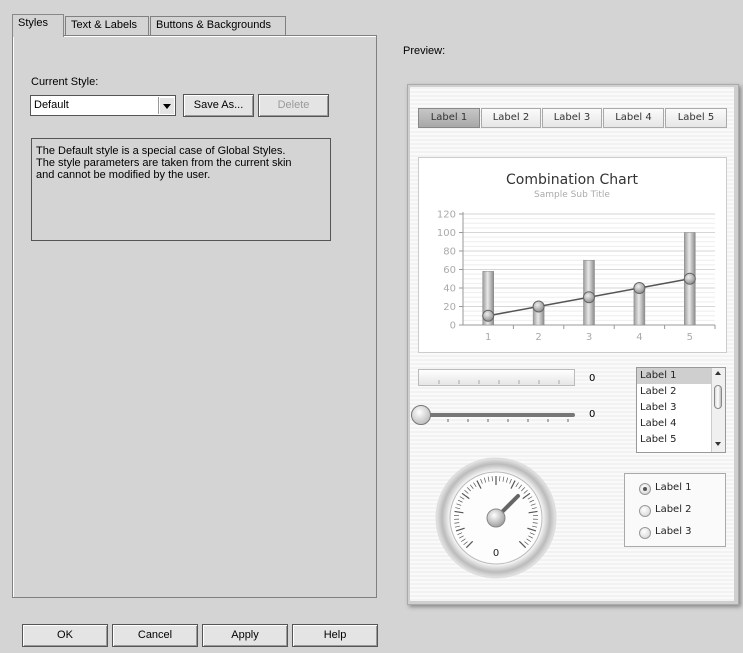 The width and height of the screenshot is (743, 653). I want to click on preview-tab-1: Label 1, so click(449, 118).